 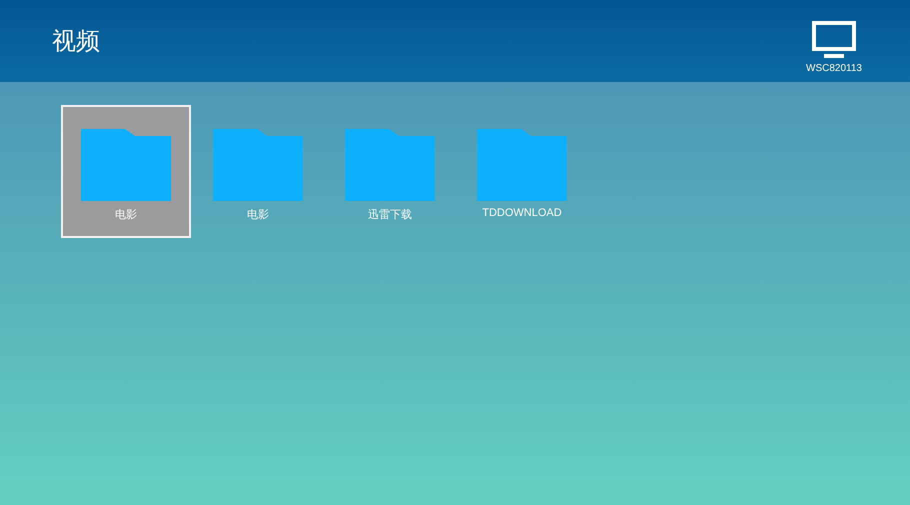 I want to click on folder-tile: TDDOWNLOAD, so click(x=522, y=171).